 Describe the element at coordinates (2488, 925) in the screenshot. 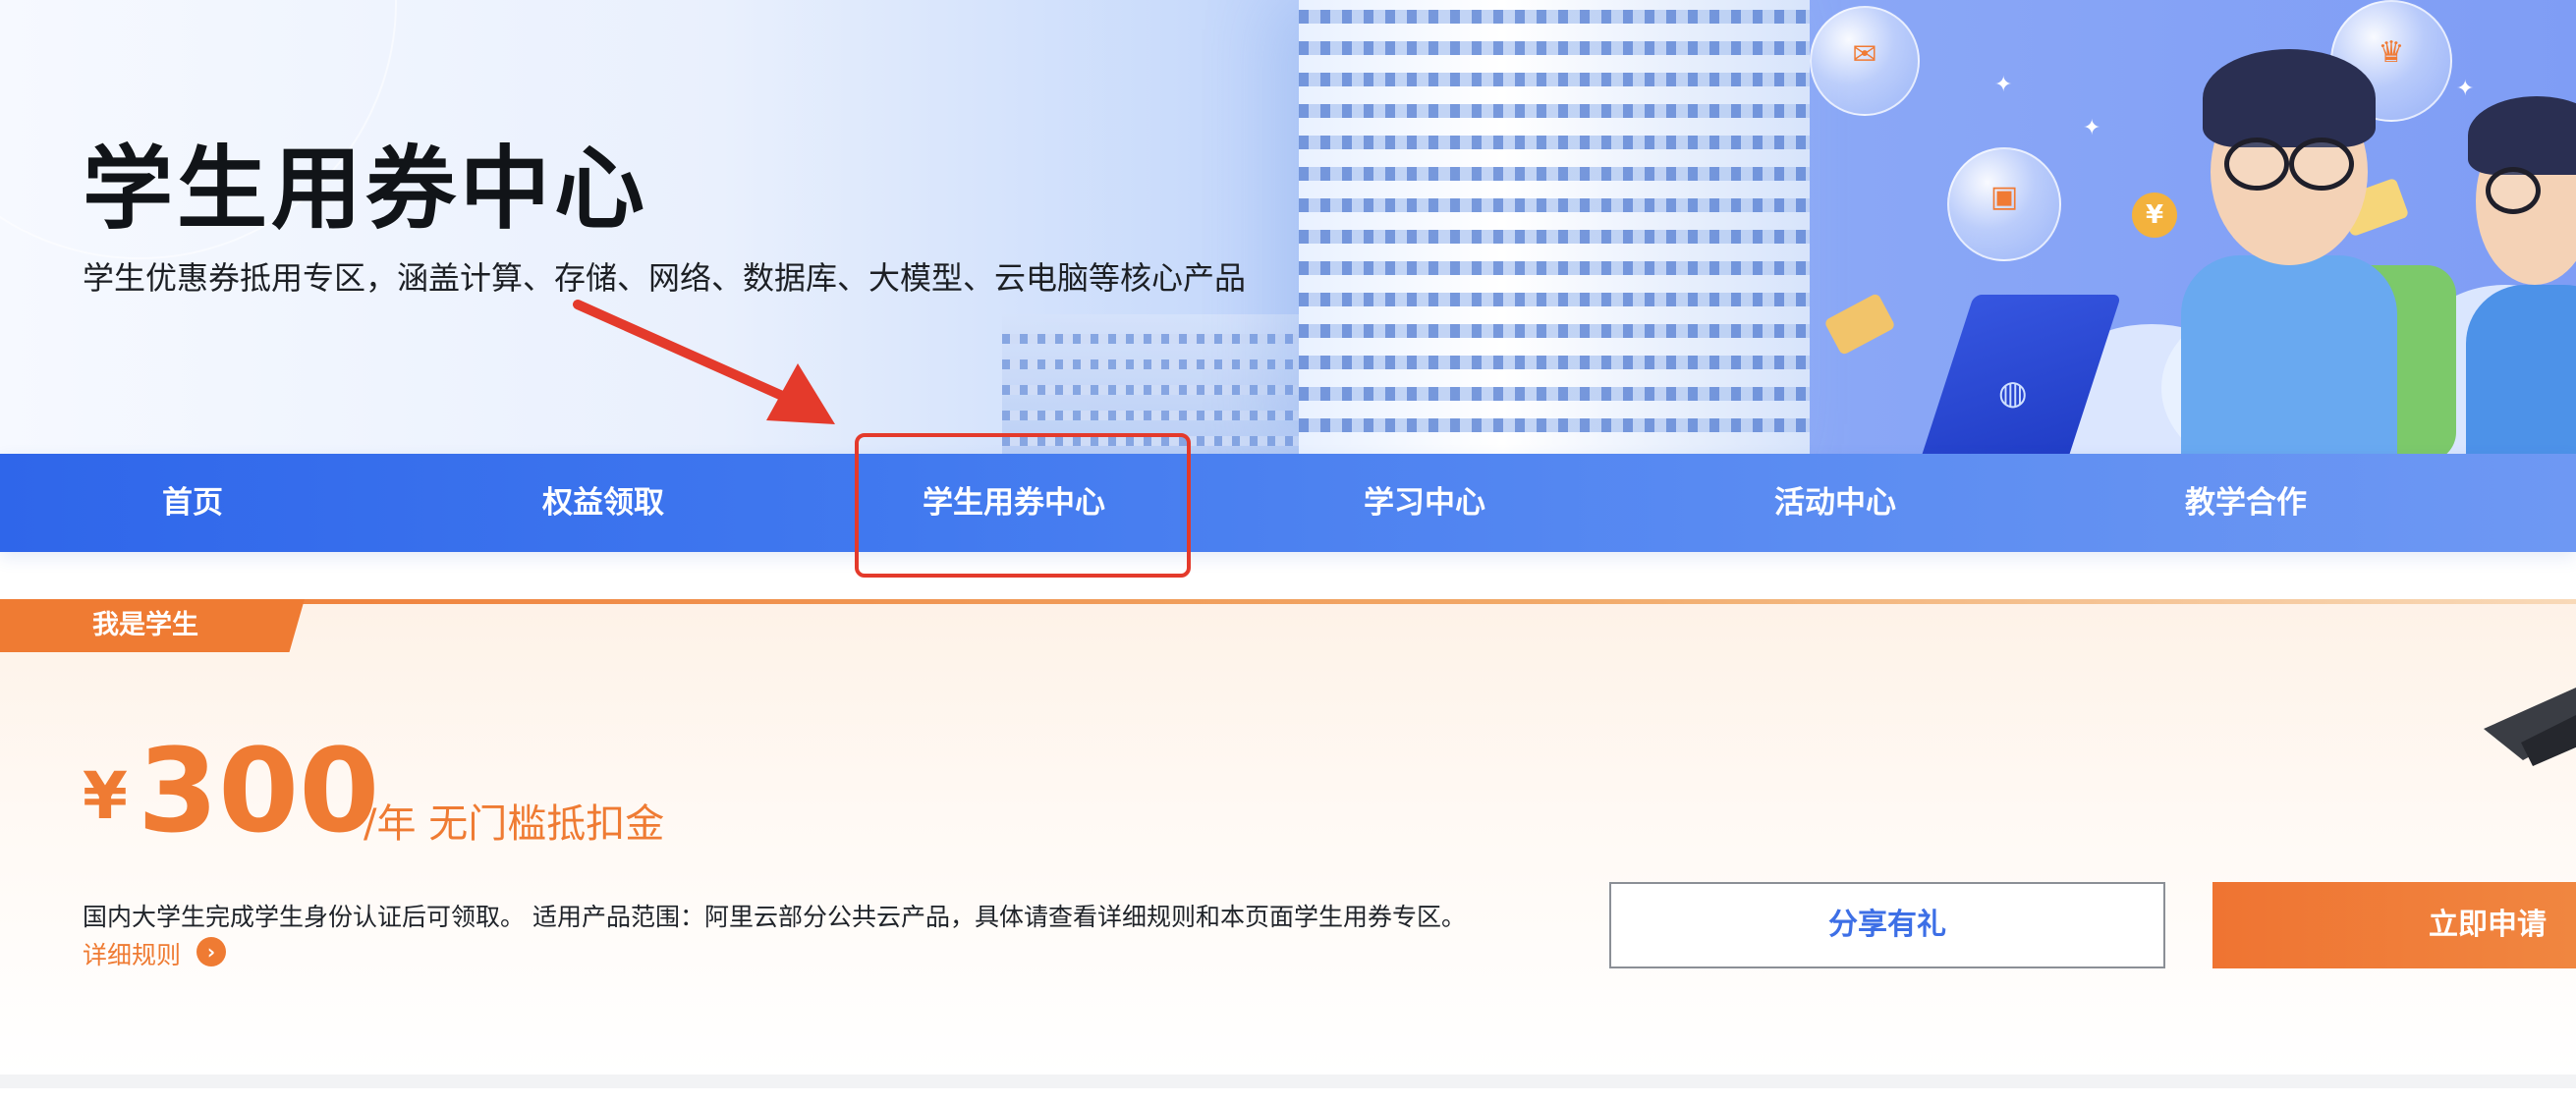

I see `apply-button-label: 立即申请` at that location.